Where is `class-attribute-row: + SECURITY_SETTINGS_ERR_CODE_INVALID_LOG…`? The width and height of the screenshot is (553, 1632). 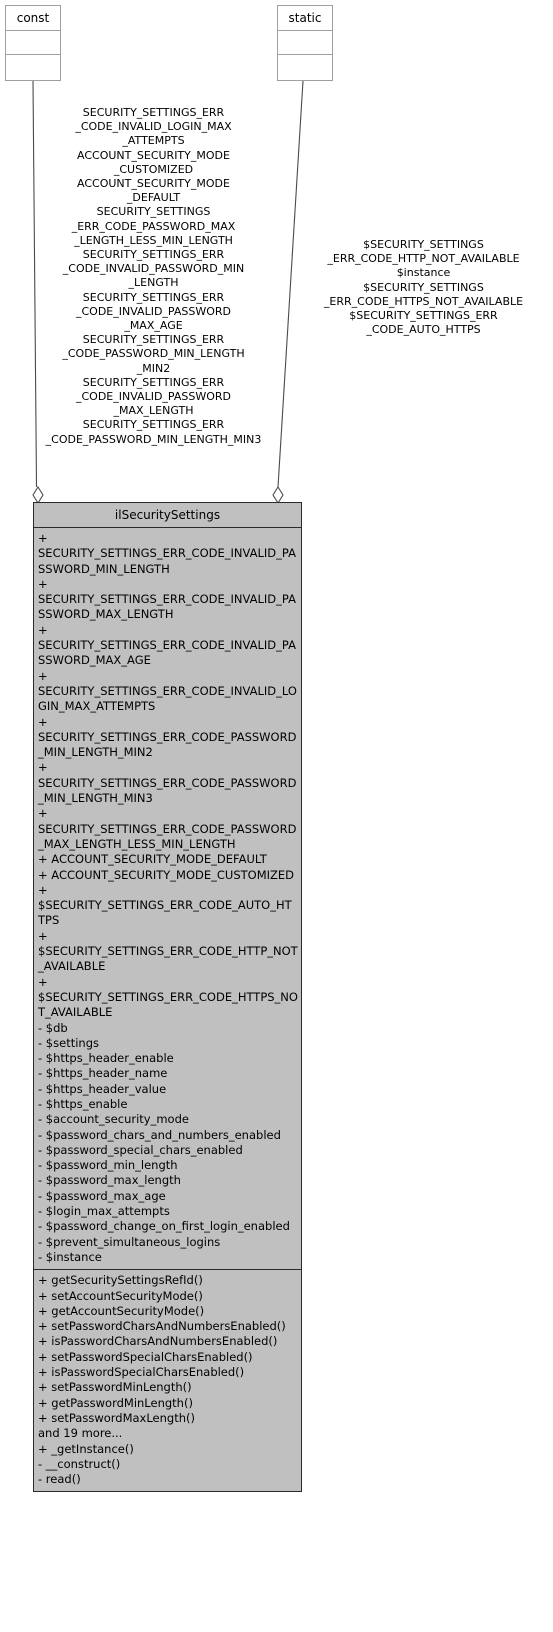
class-attribute-row: + SECURITY_SETTINGS_ERR_CODE_INVALID_LOG… is located at coordinates (167, 691).